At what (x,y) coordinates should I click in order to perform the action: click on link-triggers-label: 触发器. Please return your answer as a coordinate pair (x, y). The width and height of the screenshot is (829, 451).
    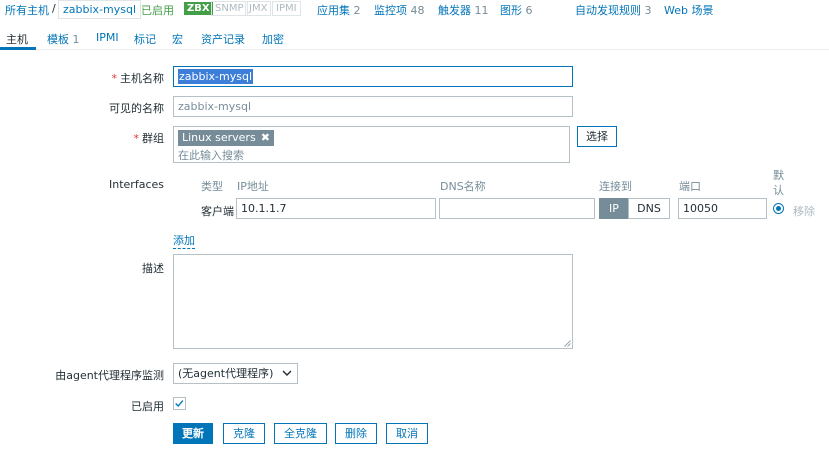
    Looking at the image, I should click on (454, 10).